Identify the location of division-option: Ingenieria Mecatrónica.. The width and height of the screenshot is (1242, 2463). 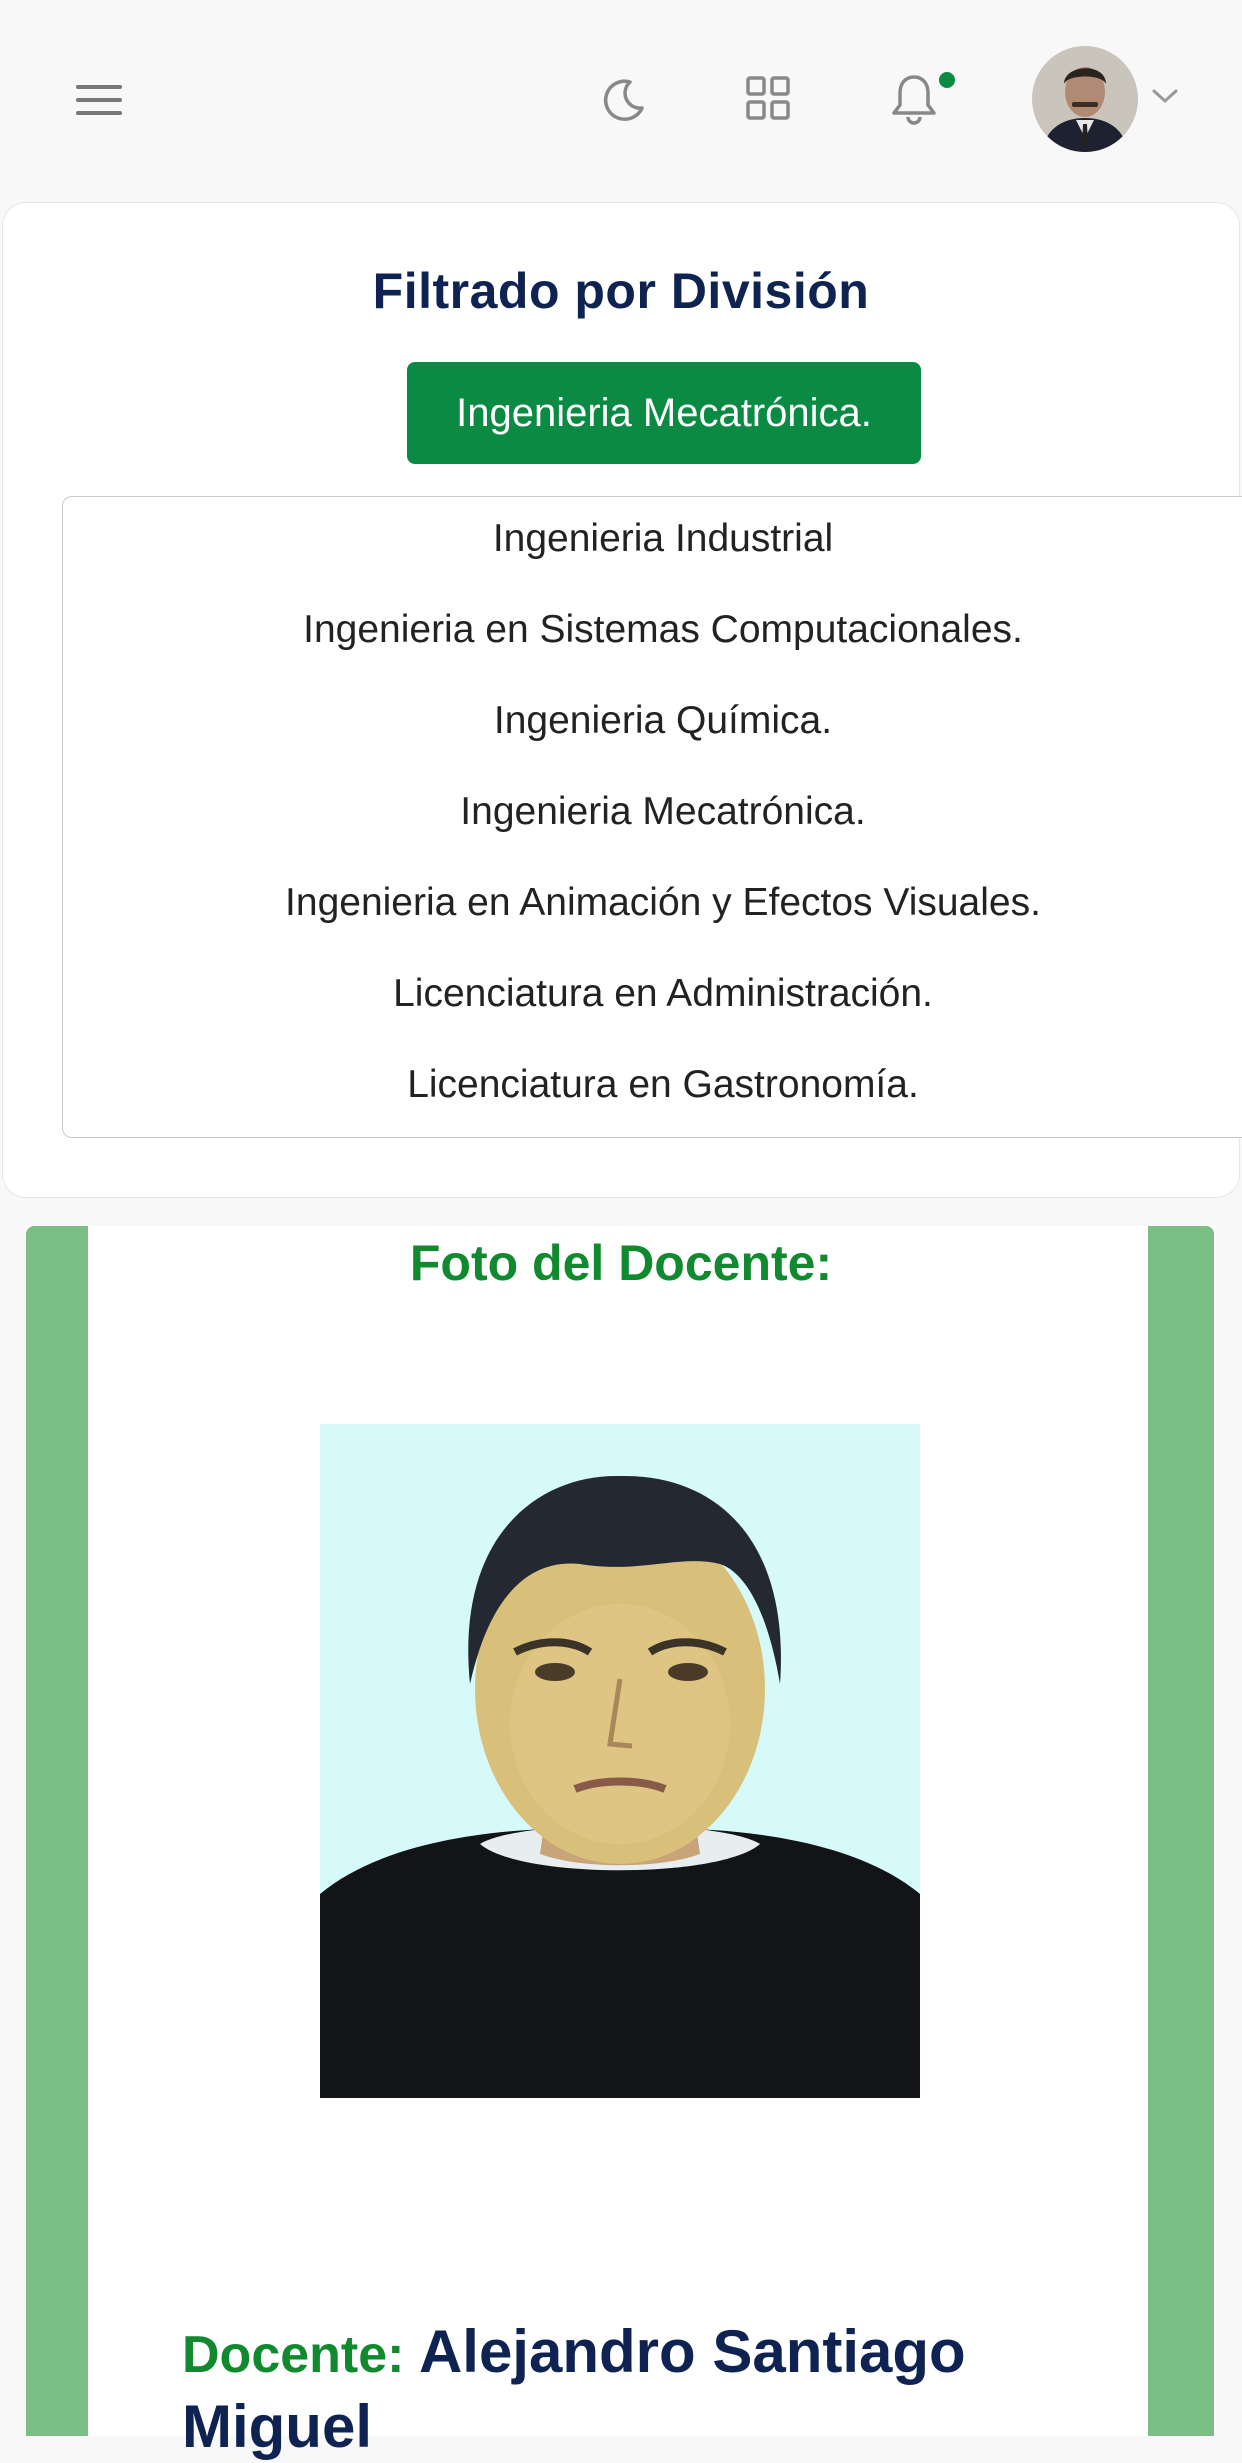
(652, 812).